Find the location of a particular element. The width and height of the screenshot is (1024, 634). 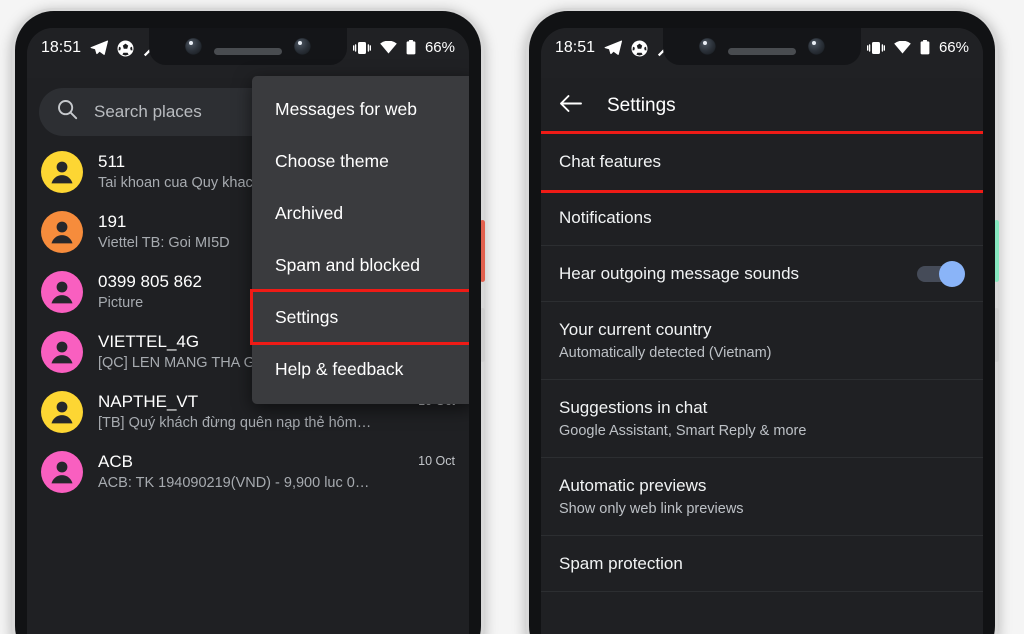

settings-row-text: Notifications is located at coordinates (762, 217).